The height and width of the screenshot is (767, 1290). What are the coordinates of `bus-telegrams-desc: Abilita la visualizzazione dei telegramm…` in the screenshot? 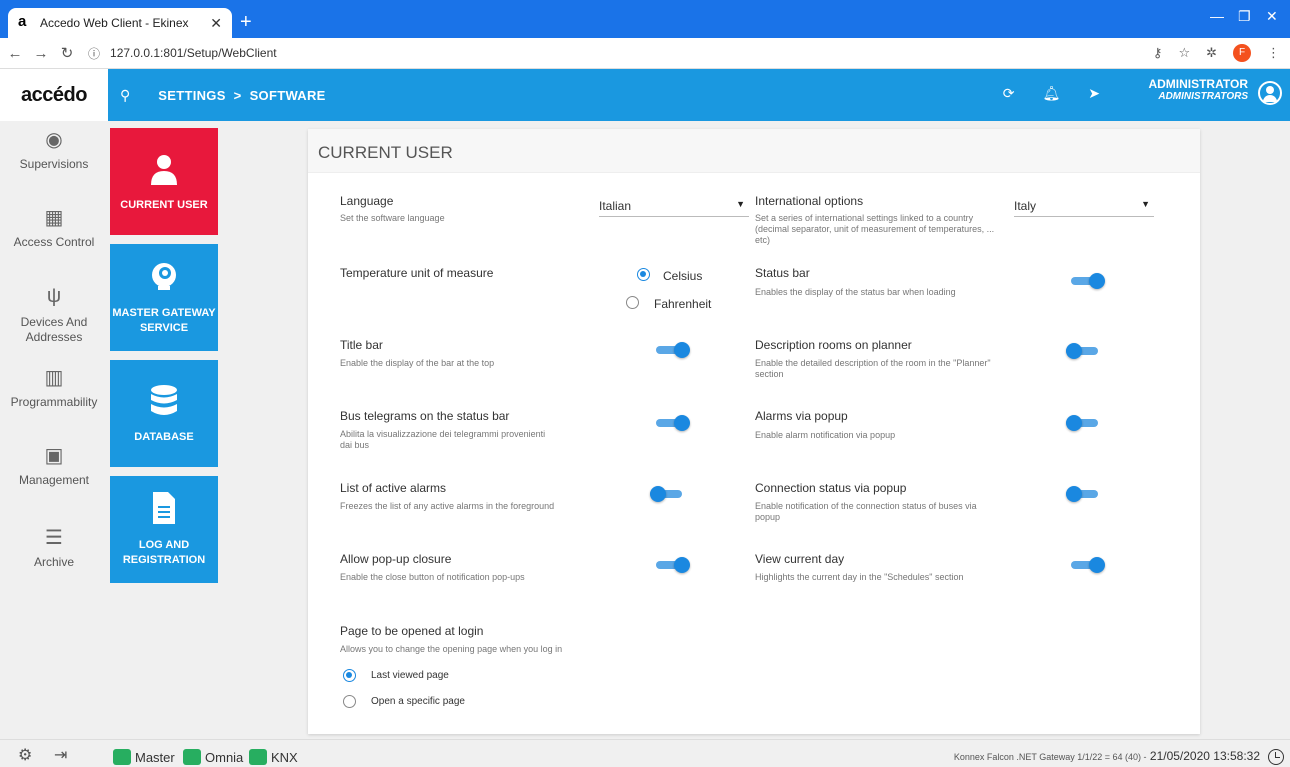 It's located at (443, 439).